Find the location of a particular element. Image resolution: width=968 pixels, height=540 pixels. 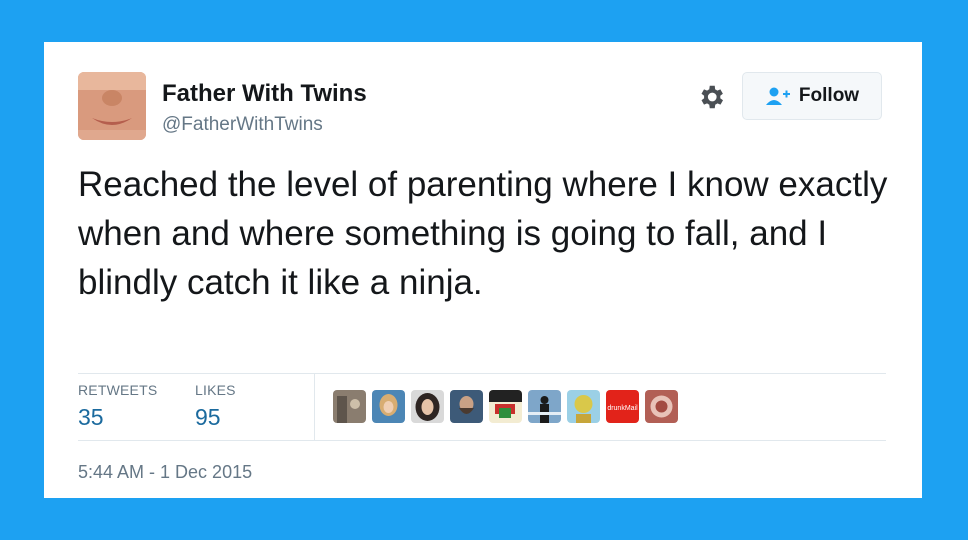

stats-top-divider is located at coordinates (482, 373).